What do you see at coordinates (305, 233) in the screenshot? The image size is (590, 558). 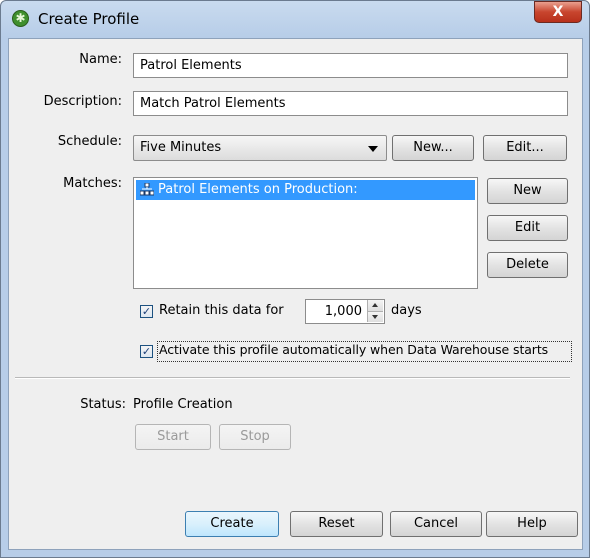 I see `matches-list: Patrol Elements on Production:` at bounding box center [305, 233].